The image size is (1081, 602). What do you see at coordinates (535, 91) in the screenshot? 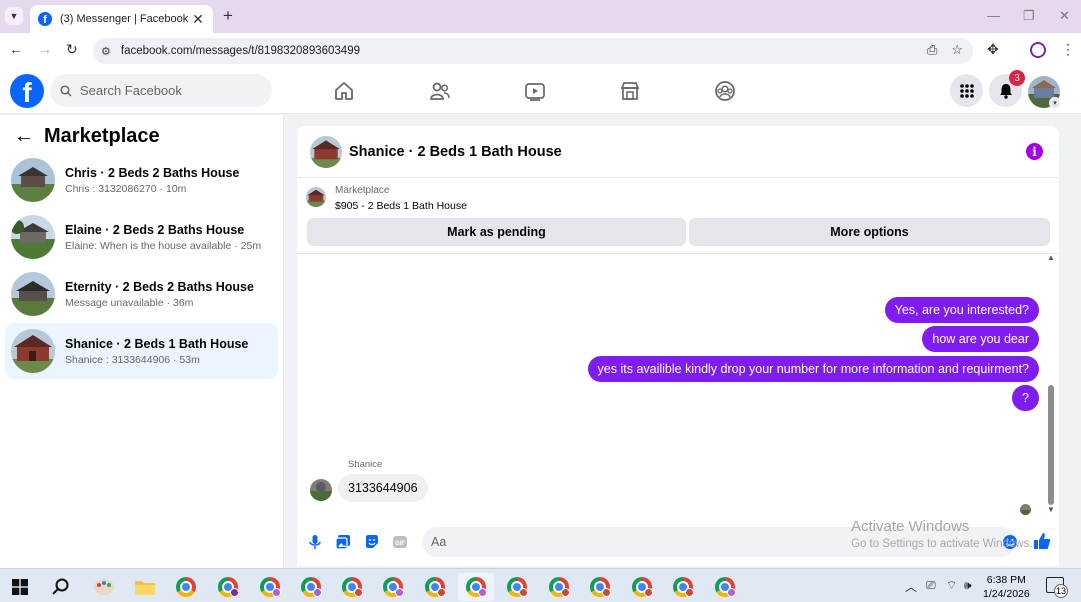
I see `video-icon` at bounding box center [535, 91].